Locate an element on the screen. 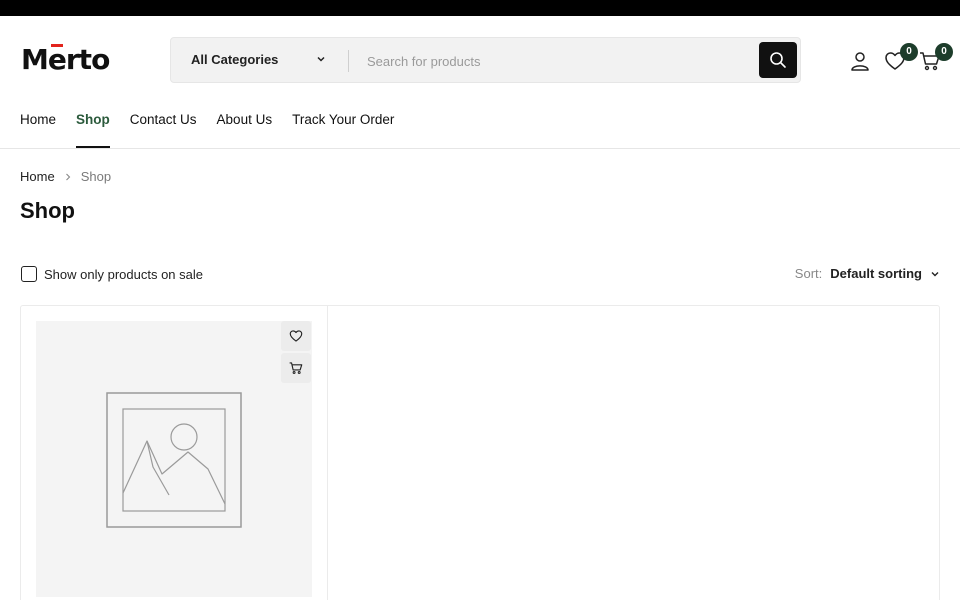 Image resolution: width=960 pixels, height=600 pixels. category-select: All Categories is located at coordinates (234, 60).